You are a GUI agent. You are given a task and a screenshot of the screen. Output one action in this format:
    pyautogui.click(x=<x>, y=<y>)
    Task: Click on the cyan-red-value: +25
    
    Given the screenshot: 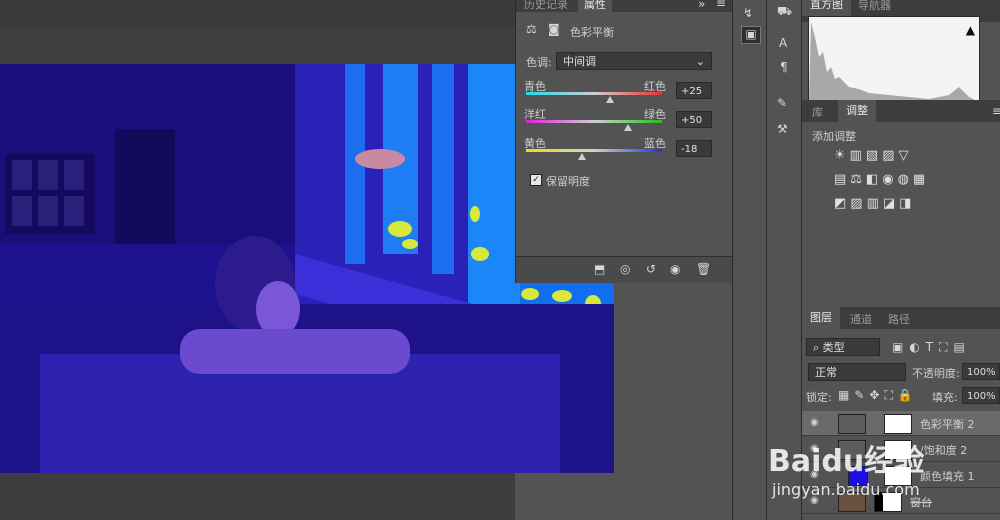 What is the action you would take?
    pyautogui.click(x=694, y=90)
    